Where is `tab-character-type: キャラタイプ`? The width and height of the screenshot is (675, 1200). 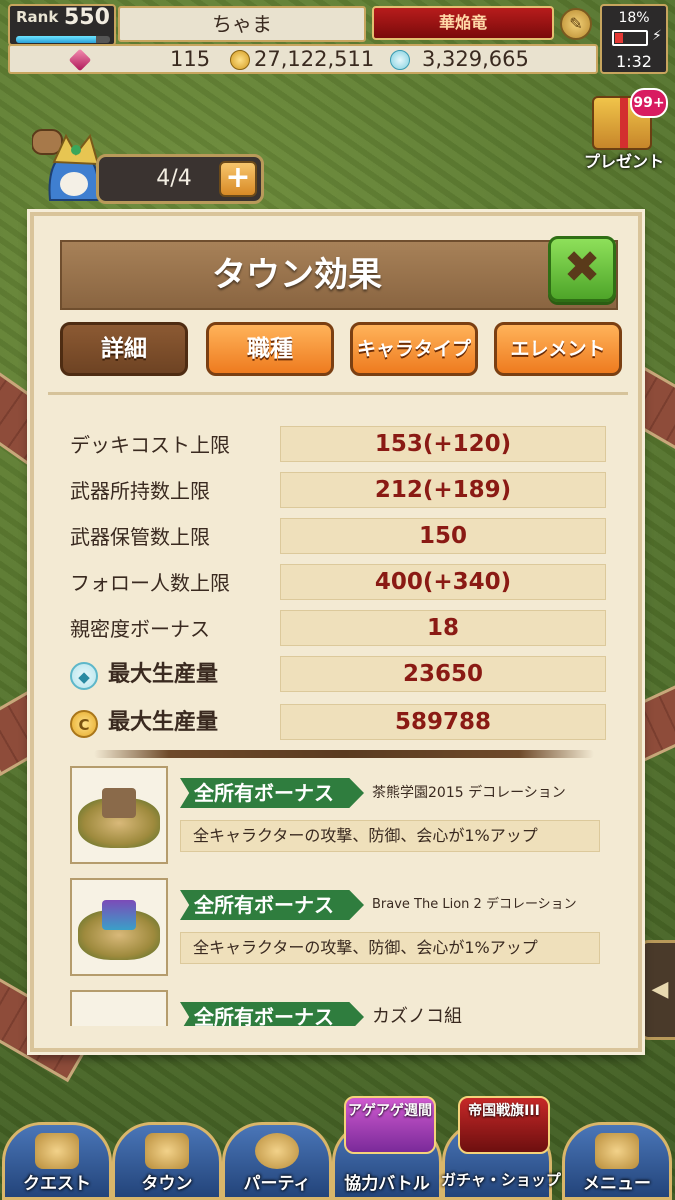
tab-character-type: キャラタイプ is located at coordinates (414, 349).